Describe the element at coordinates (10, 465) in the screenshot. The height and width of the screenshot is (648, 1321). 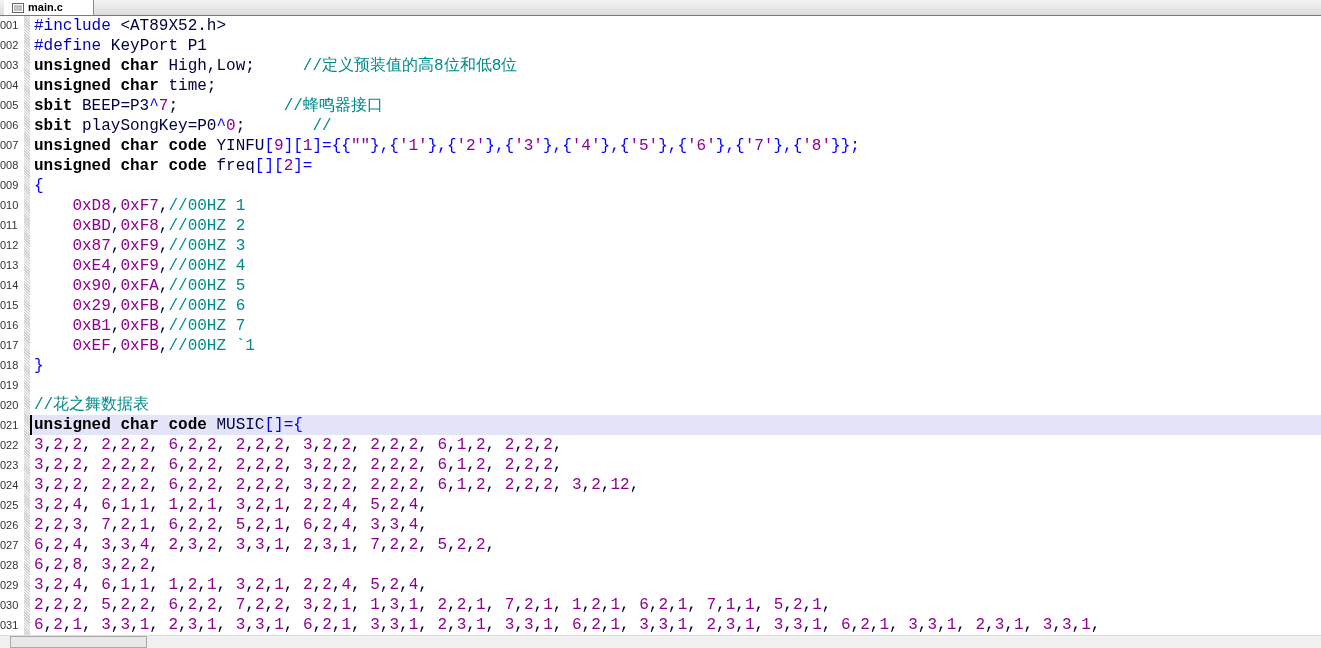
I see `line-number: 023` at that location.